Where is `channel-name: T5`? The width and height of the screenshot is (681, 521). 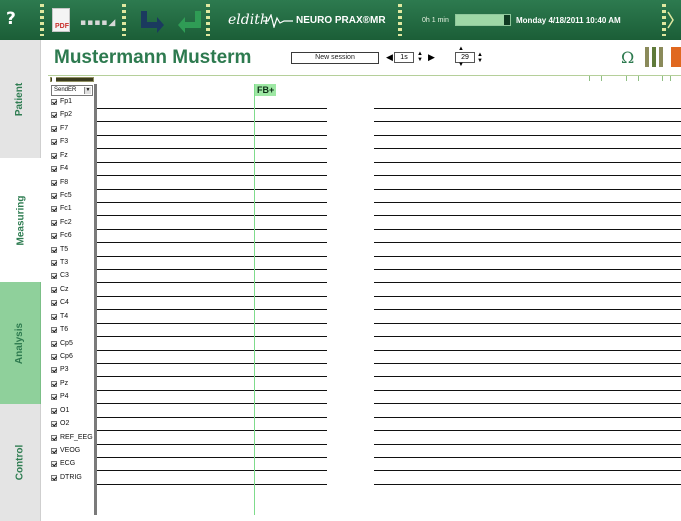 channel-name: T5 is located at coordinates (64, 249).